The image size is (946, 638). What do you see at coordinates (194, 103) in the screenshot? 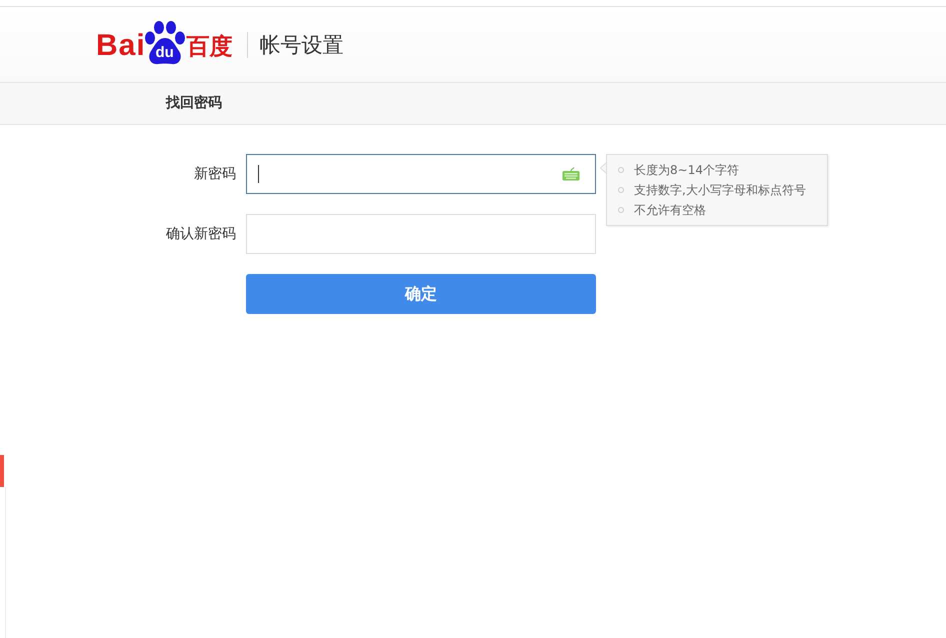
I see `section-title: 找回密码` at bounding box center [194, 103].